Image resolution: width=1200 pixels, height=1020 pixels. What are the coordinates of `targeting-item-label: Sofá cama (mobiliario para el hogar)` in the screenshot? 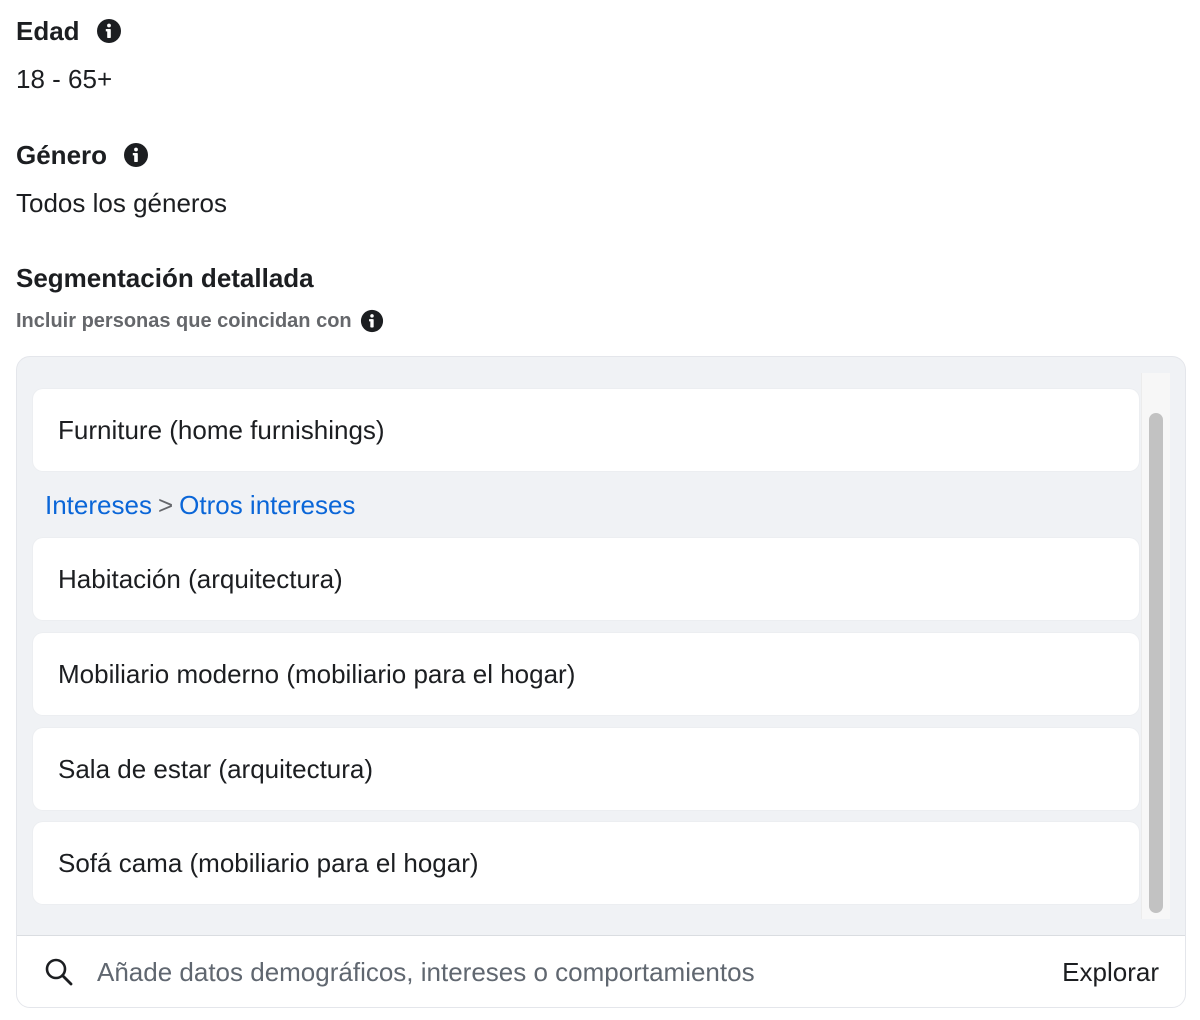 It's located at (268, 862).